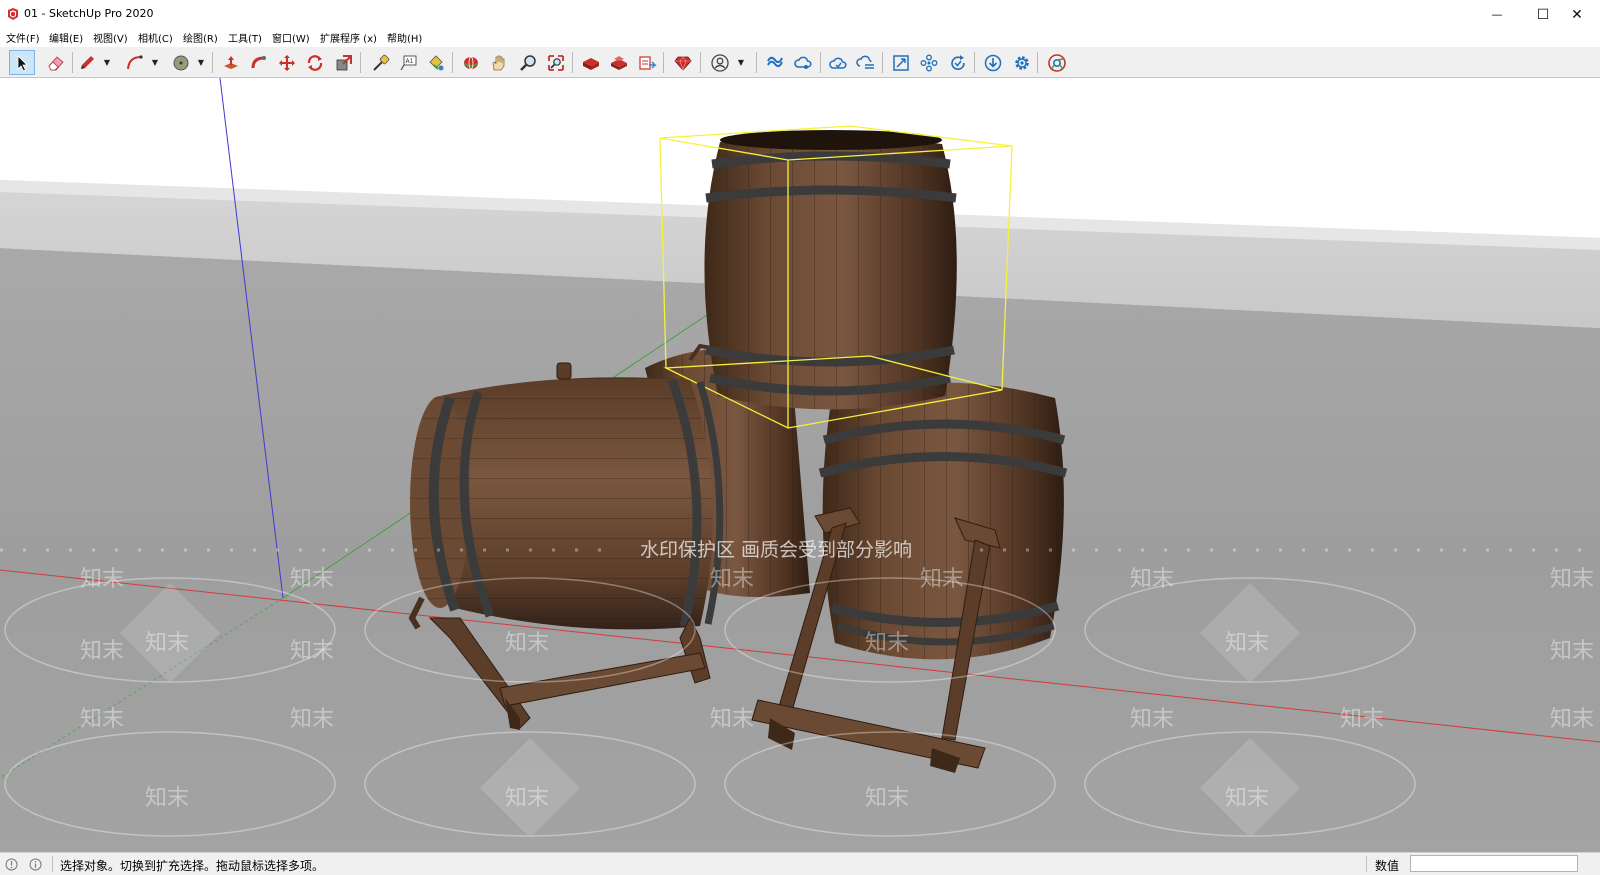 This screenshot has height=875, width=1600. I want to click on profile-button, so click(720, 62).